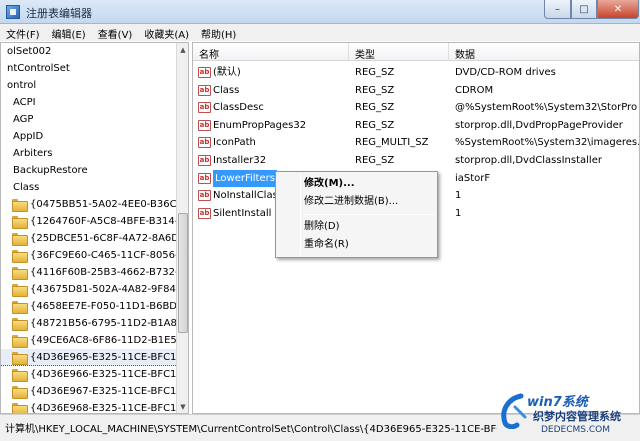 This screenshot has height=441, width=640. What do you see at coordinates (26, 187) in the screenshot?
I see `tree-item-label: Class` at bounding box center [26, 187].